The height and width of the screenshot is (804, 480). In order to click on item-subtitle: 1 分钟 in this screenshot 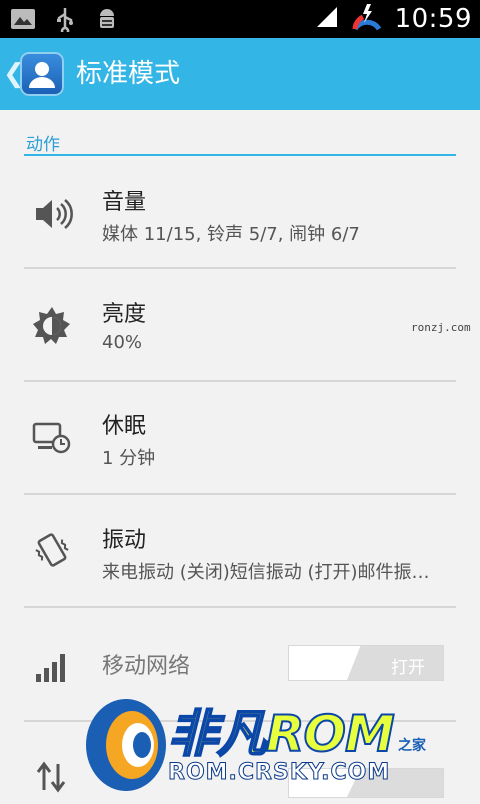, I will do `click(129, 458)`.